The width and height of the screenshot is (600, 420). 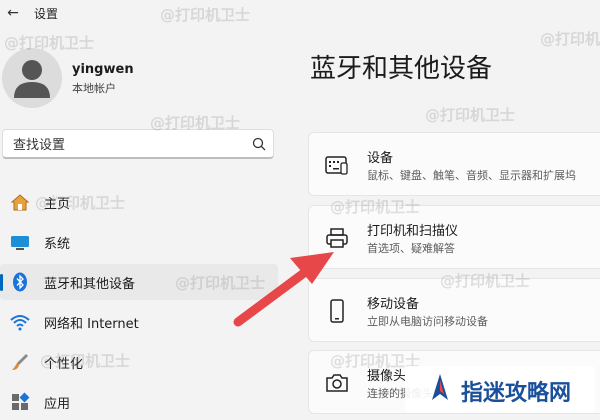 What do you see at coordinates (413, 231) in the screenshot?
I see `card-title: 打印机和扫描仪` at bounding box center [413, 231].